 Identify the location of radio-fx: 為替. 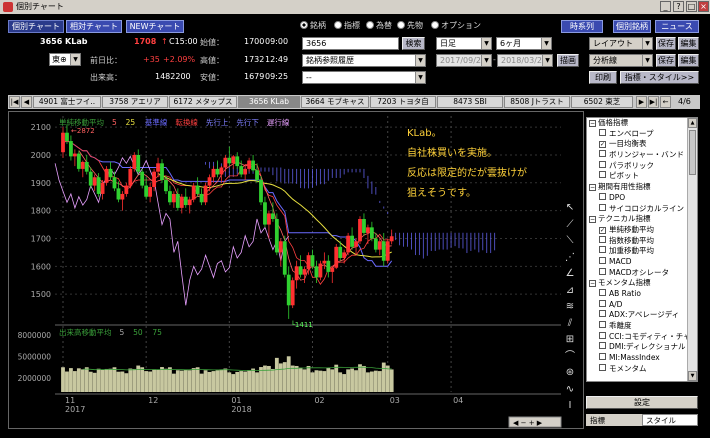
(379, 25).